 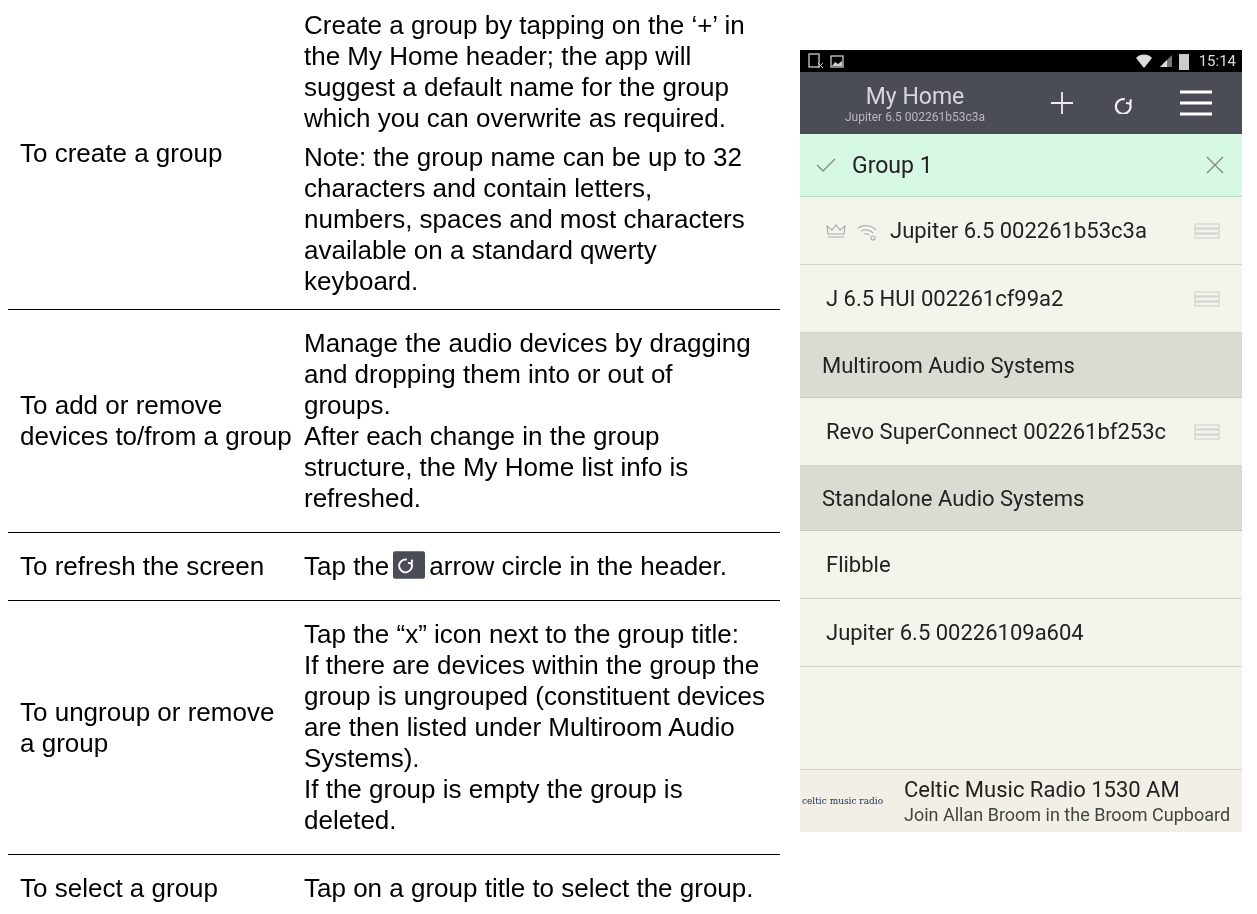 I want to click on programme-subtitle: Join Allan Broom in the Broom Cupboard, so click(x=1067, y=814).